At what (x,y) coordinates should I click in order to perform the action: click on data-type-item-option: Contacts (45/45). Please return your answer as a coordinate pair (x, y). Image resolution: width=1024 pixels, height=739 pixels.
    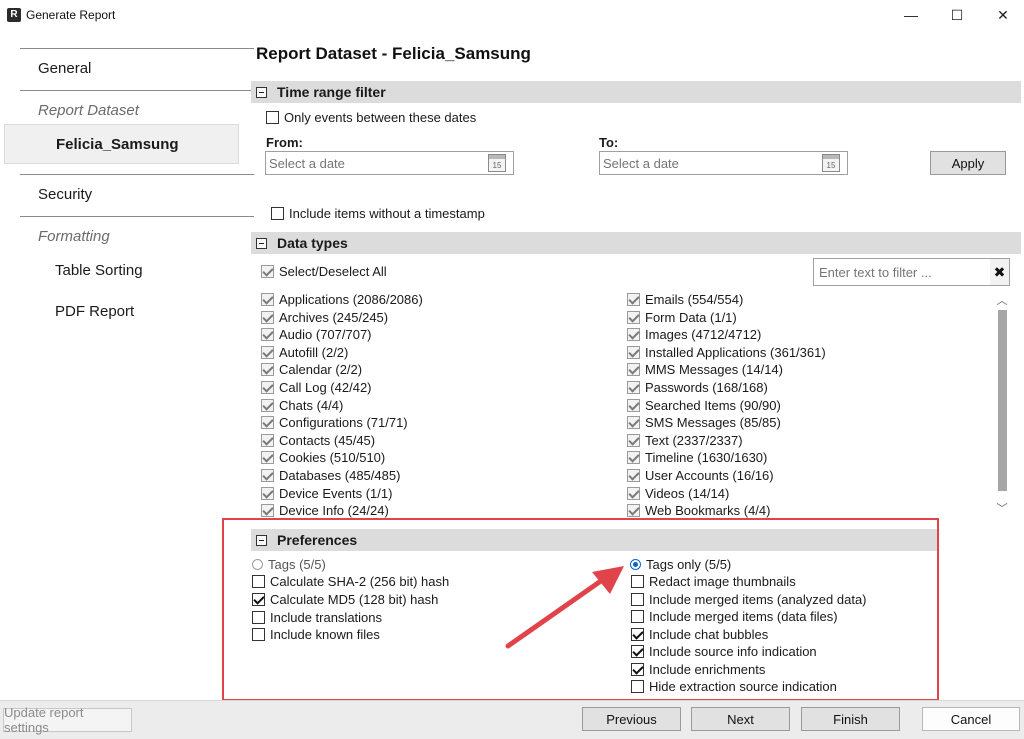
    Looking at the image, I should click on (318, 440).